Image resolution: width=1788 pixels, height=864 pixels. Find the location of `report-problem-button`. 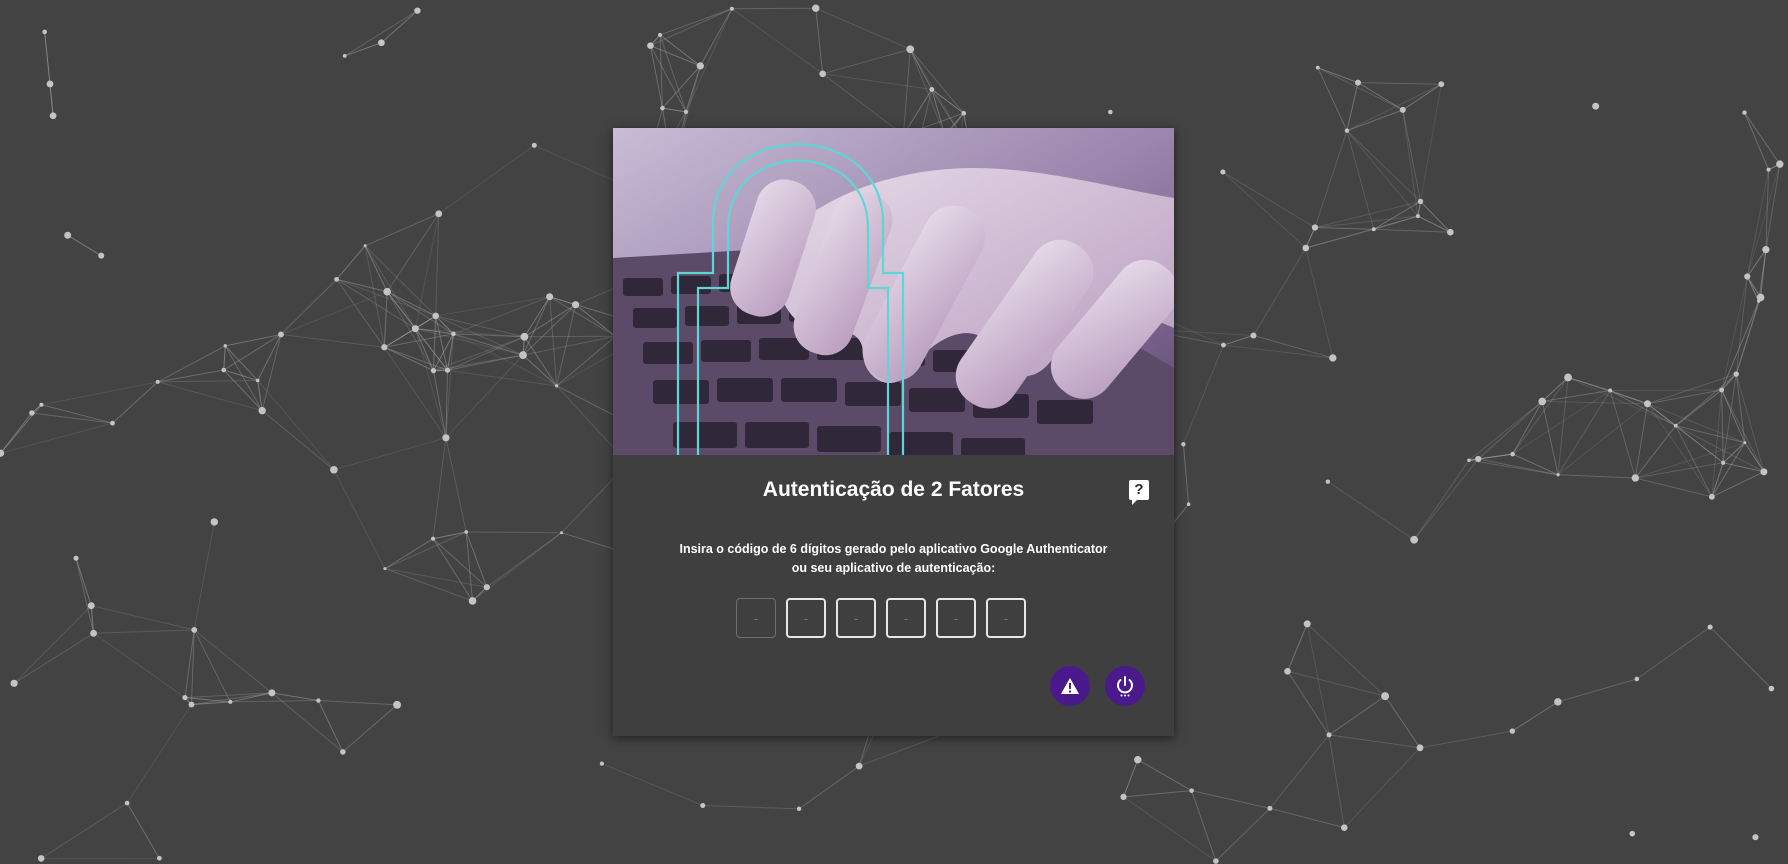

report-problem-button is located at coordinates (1070, 686).